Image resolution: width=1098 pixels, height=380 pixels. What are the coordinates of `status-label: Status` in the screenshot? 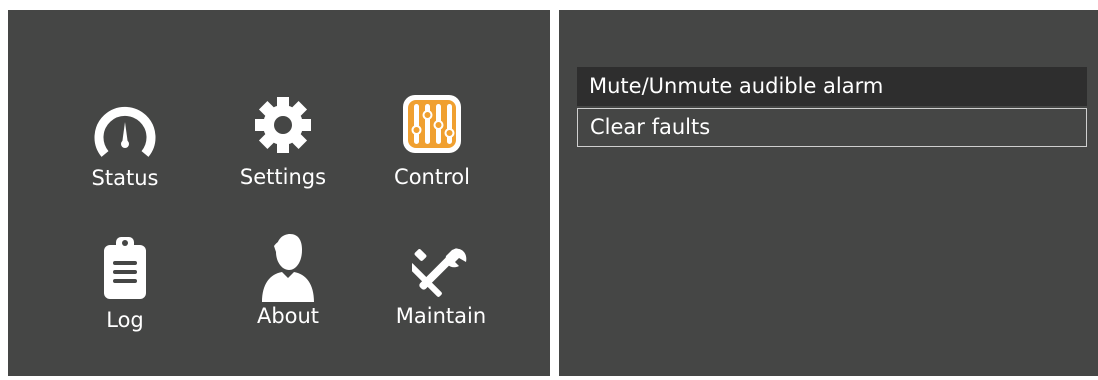 It's located at (125, 178).